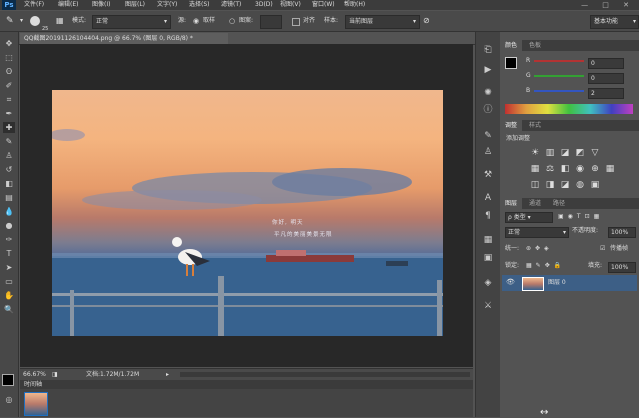  Describe the element at coordinates (537, 232) in the screenshot. I see `blend-mode-select: 正常 ▾` at that location.